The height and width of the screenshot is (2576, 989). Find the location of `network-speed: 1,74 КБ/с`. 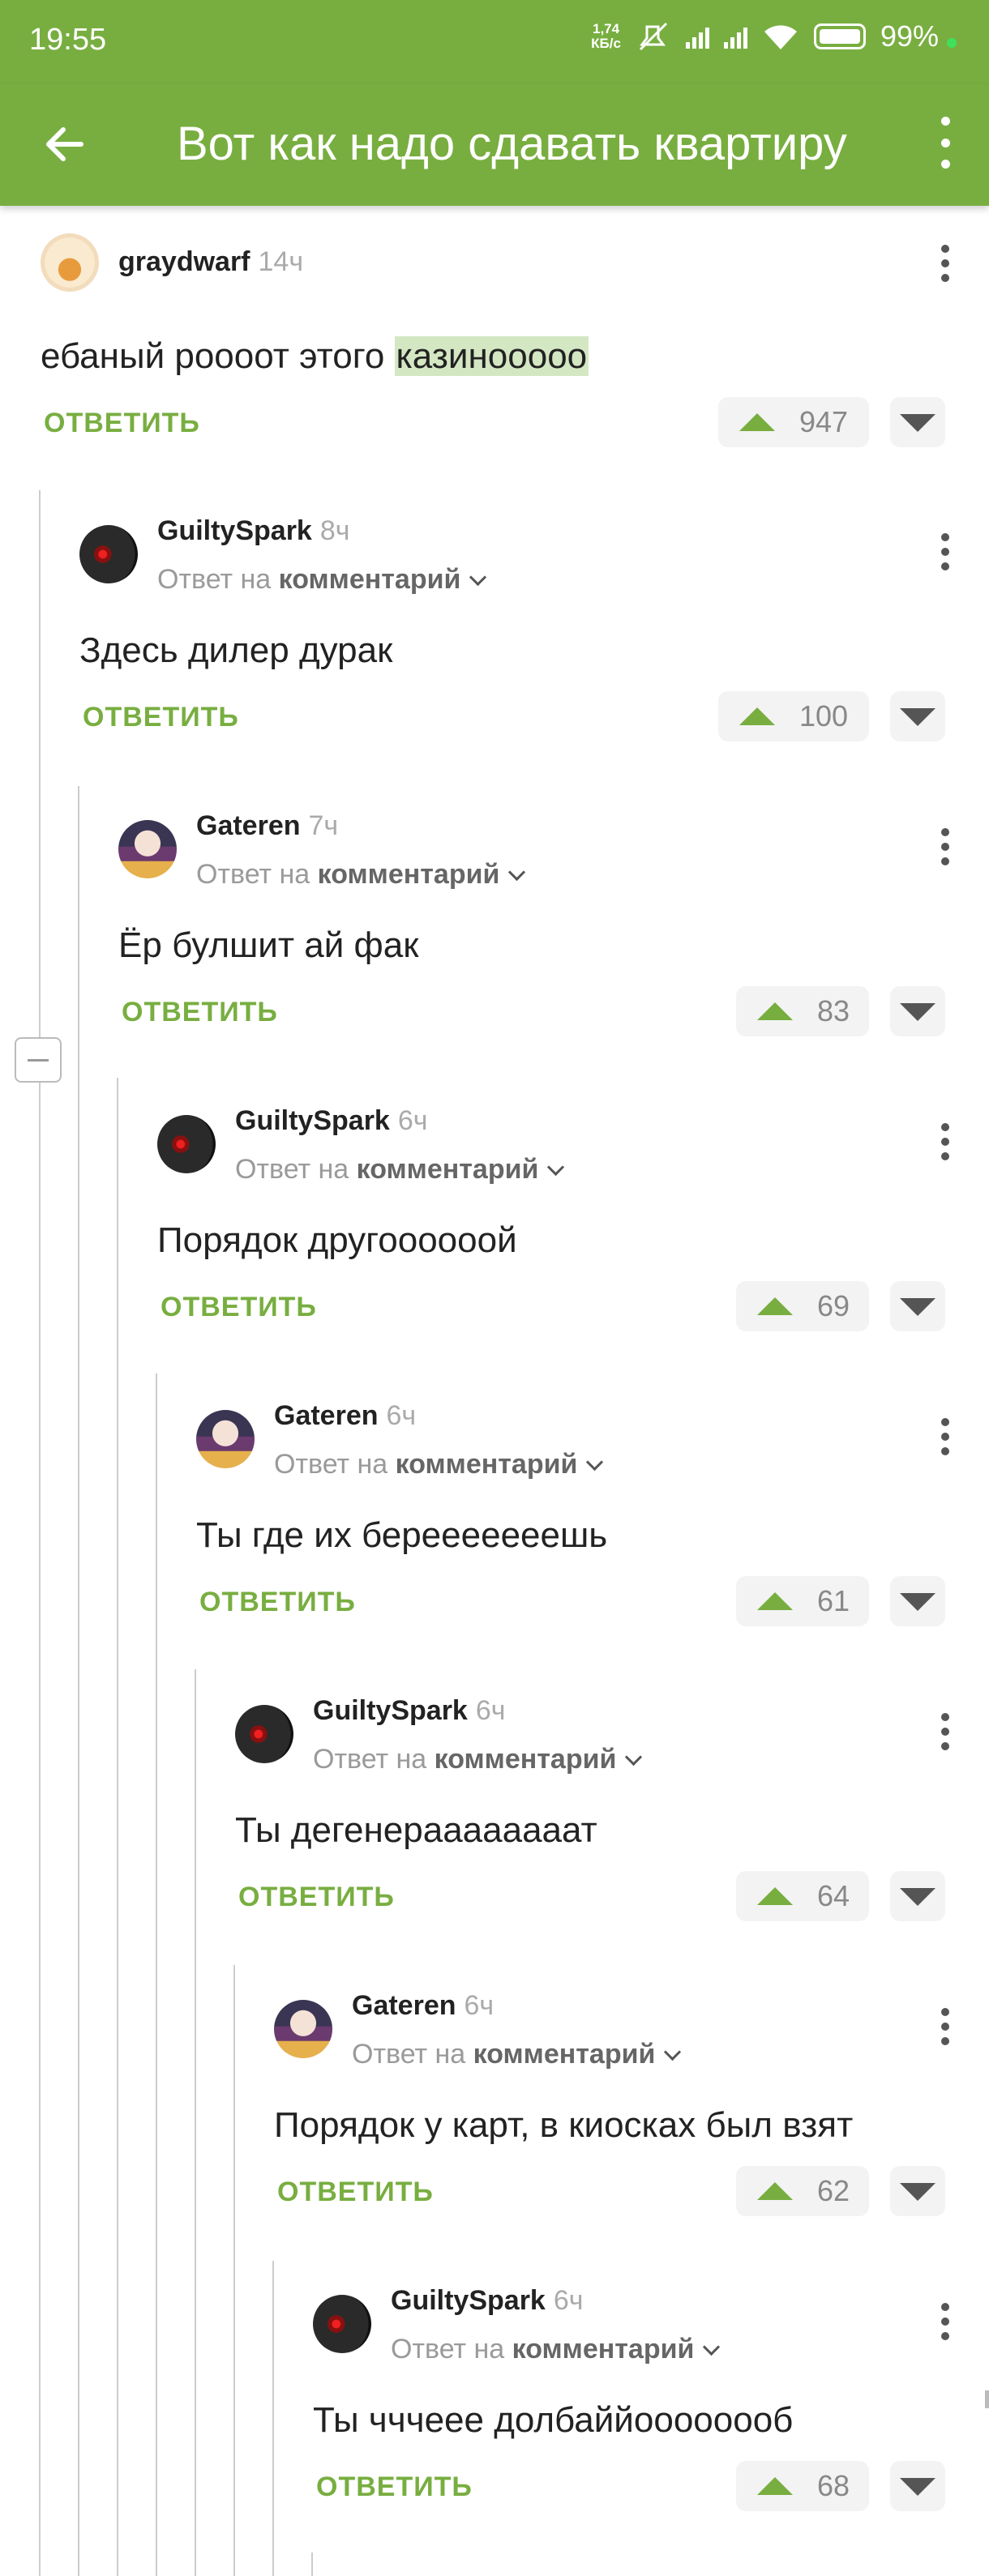

network-speed: 1,74 КБ/с is located at coordinates (606, 36).